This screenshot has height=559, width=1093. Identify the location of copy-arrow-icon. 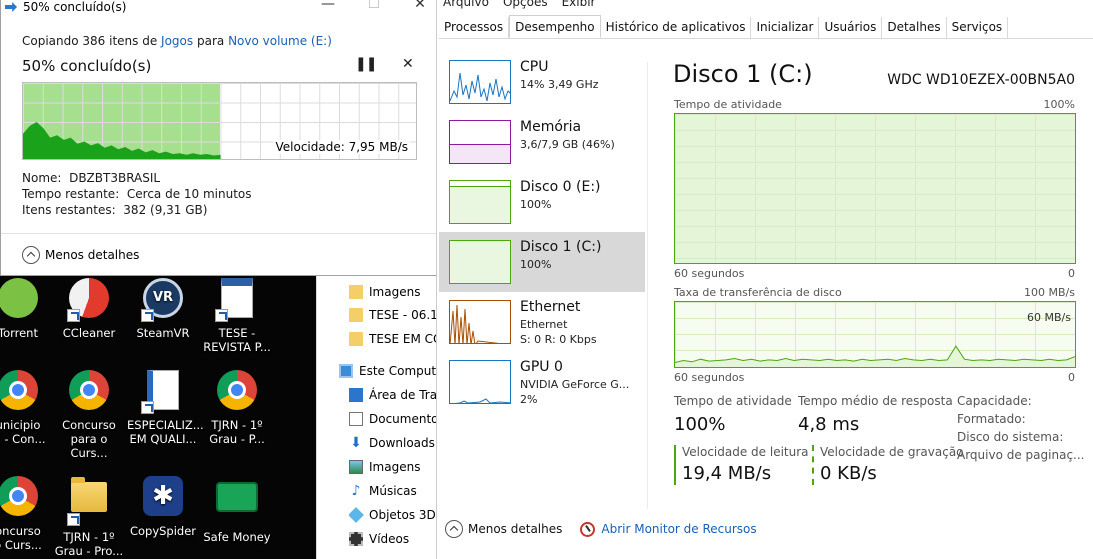
(11, 7).